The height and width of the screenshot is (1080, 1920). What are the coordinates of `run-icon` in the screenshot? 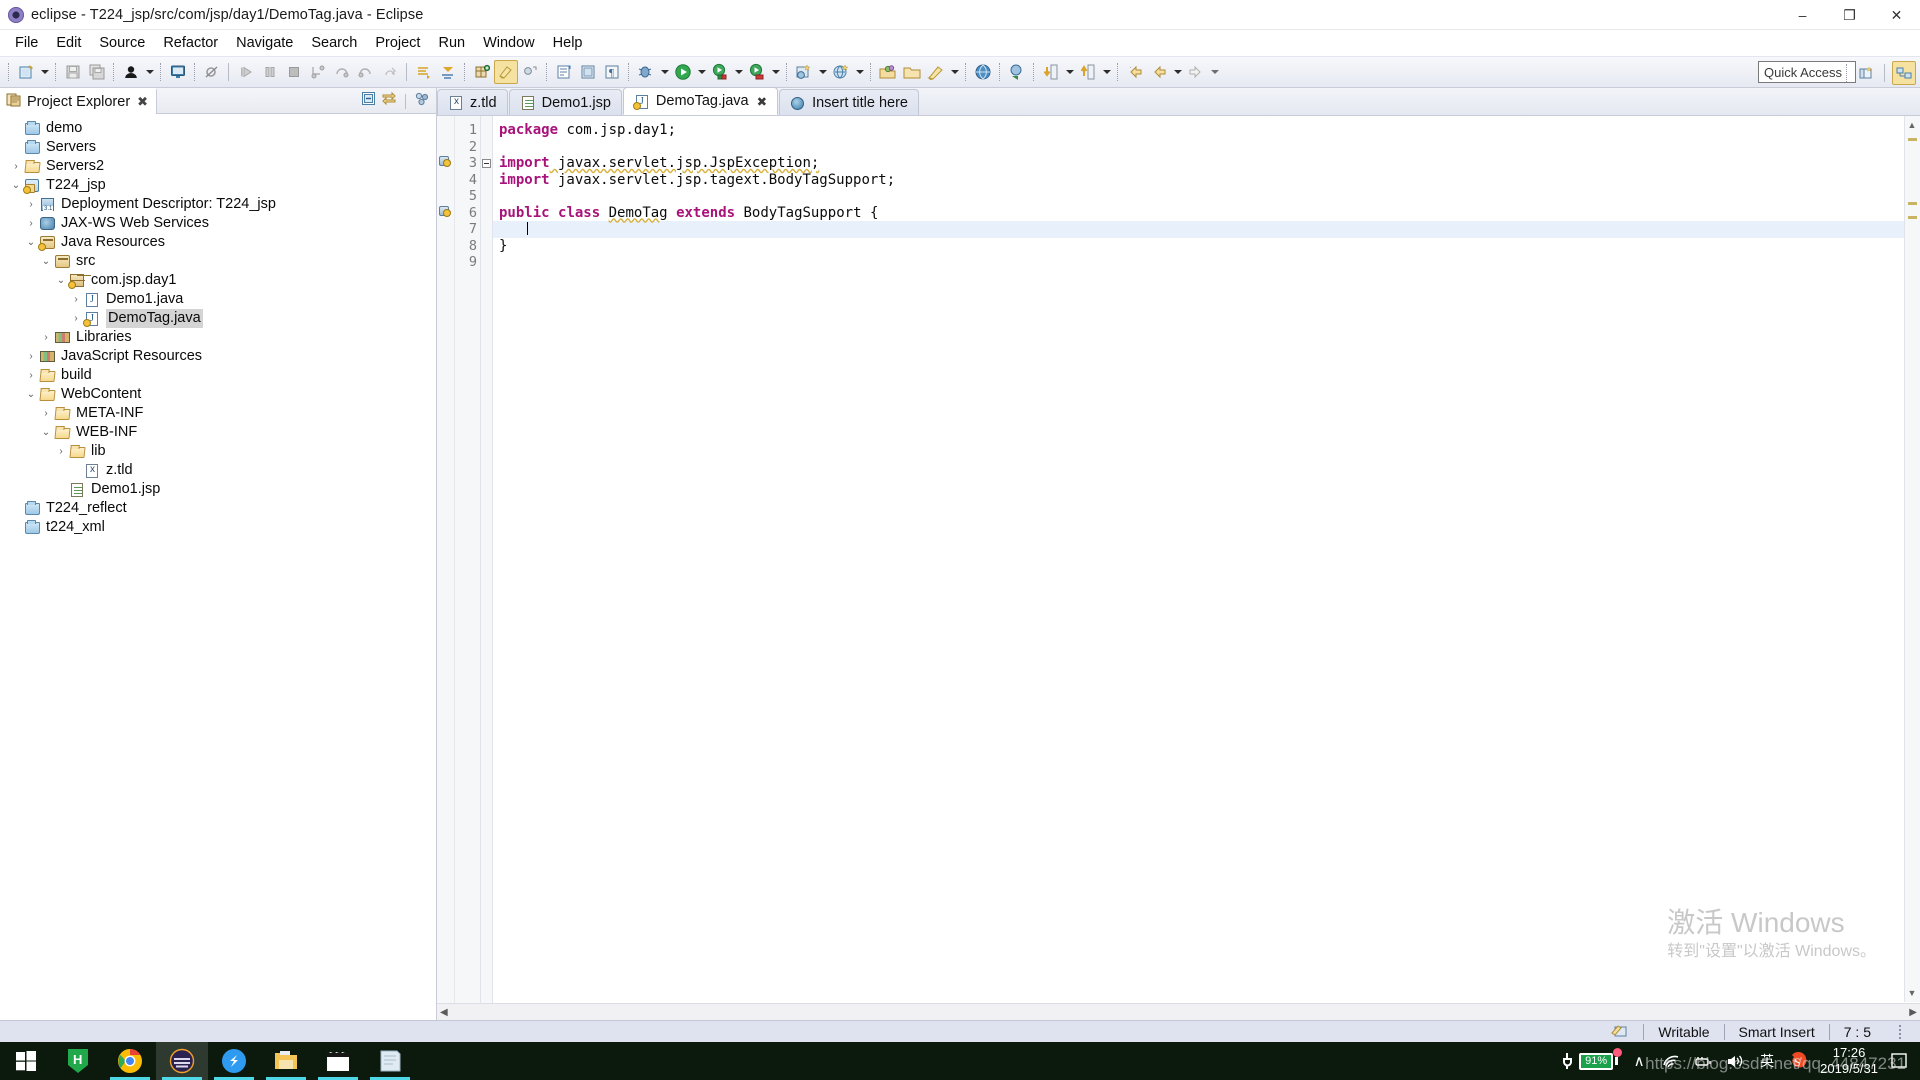 It's located at (683, 72).